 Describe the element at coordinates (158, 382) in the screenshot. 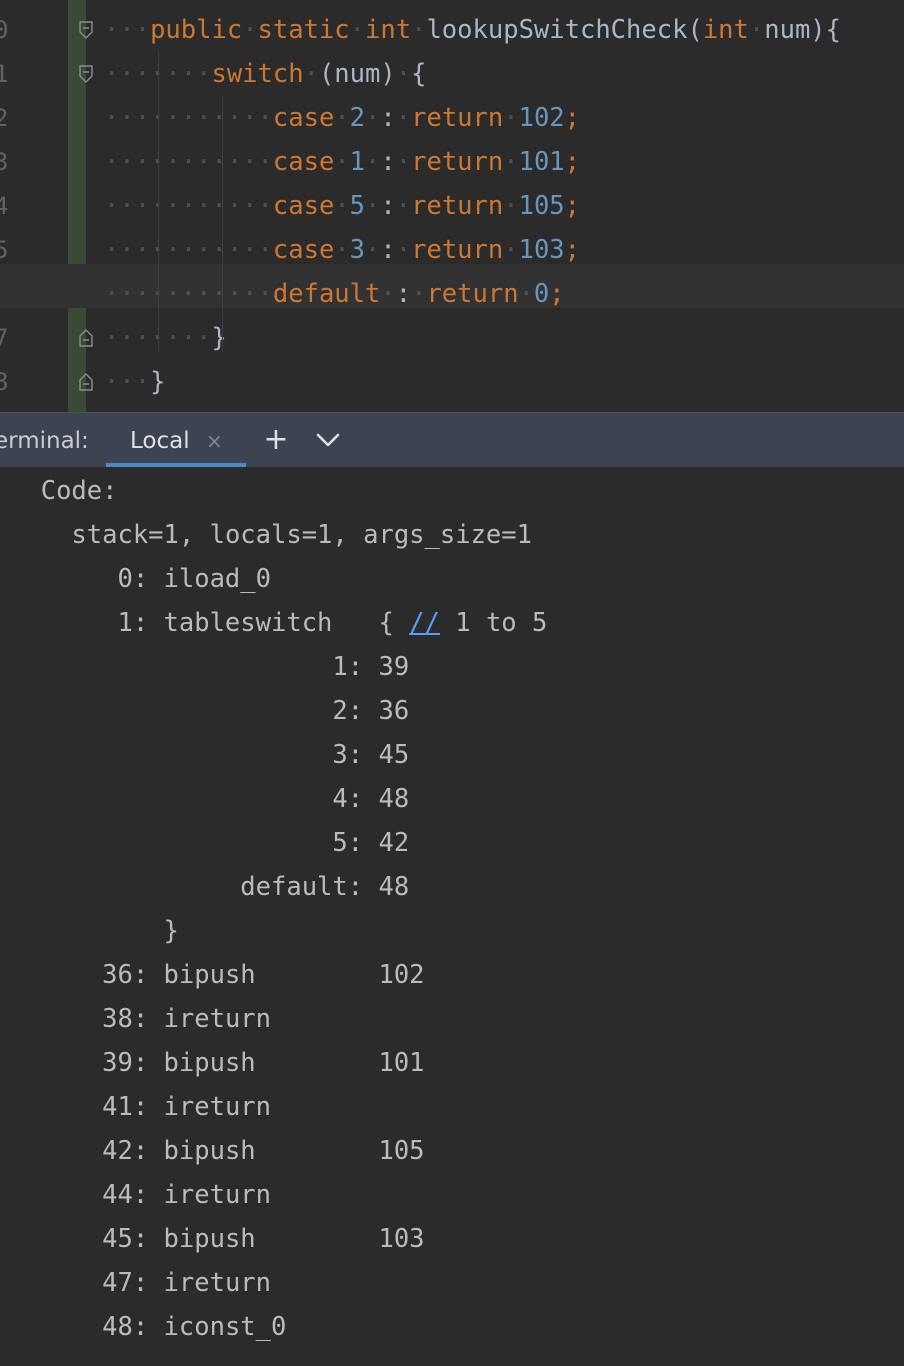

I see `code-token: }` at that location.